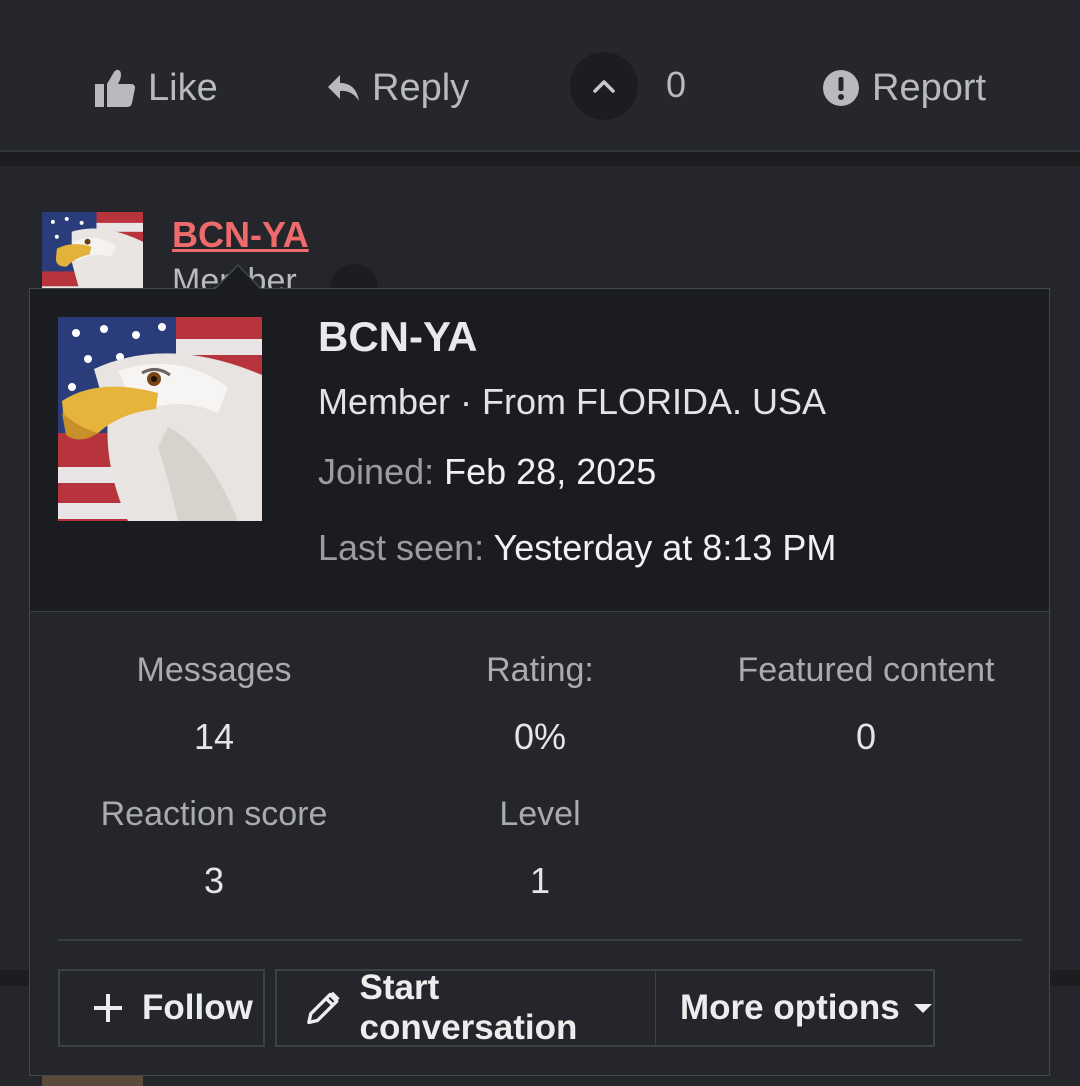 The image size is (1080, 1086). What do you see at coordinates (214, 736) in the screenshot?
I see `stat-value: 14` at bounding box center [214, 736].